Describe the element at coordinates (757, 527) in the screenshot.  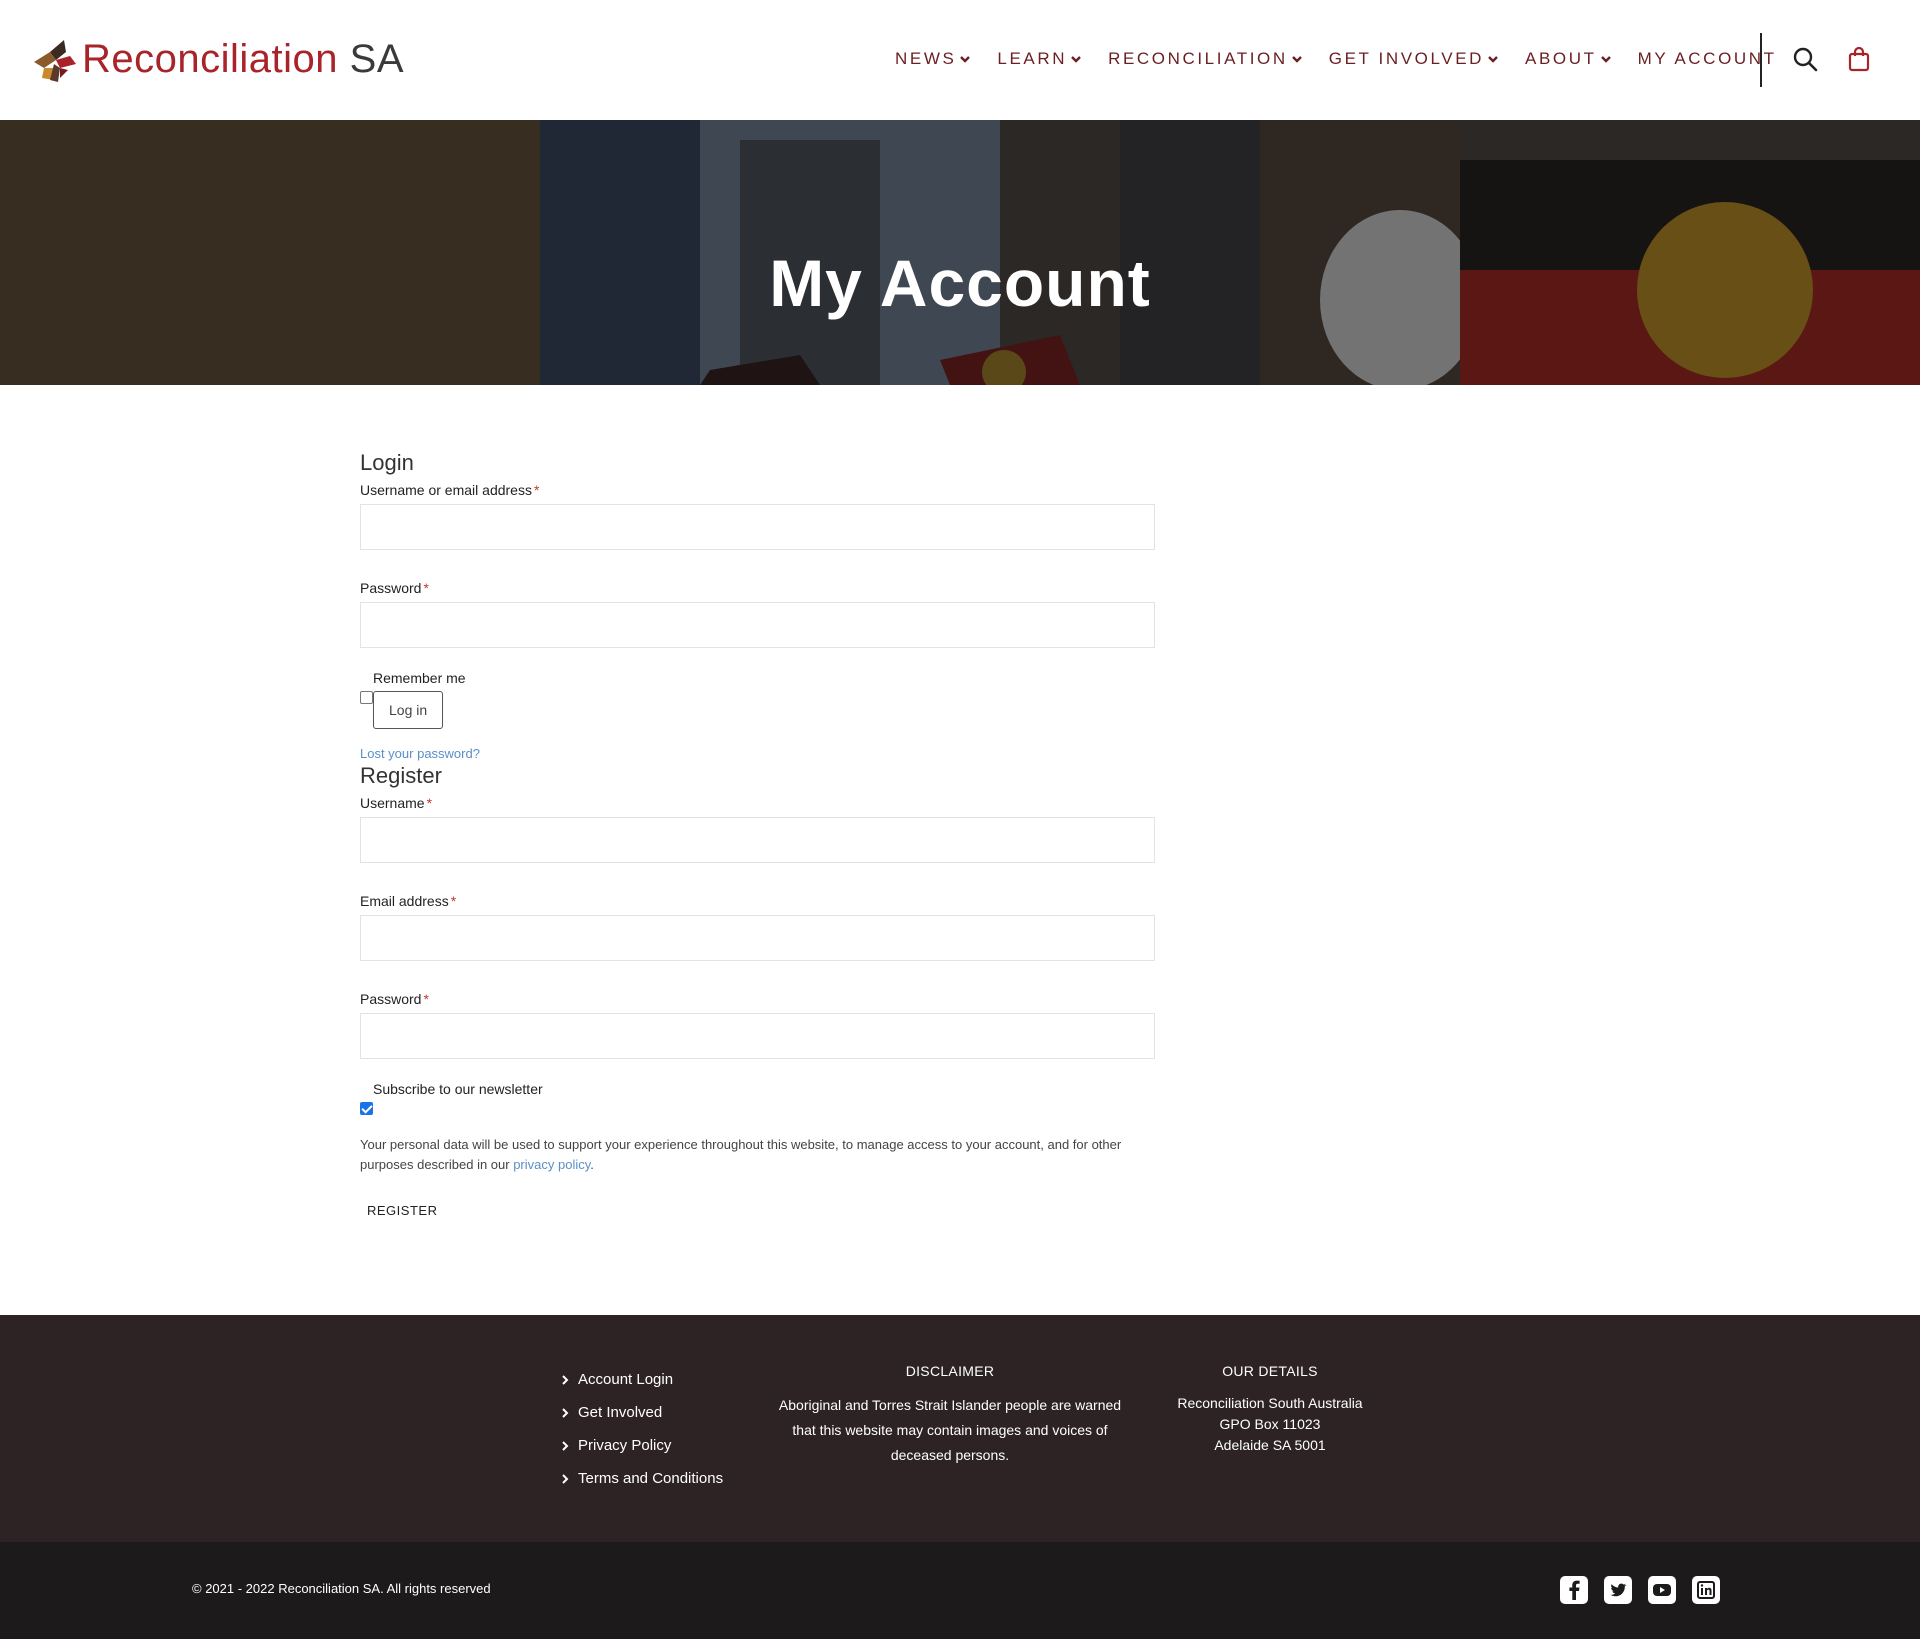
I see `login-username-input` at that location.